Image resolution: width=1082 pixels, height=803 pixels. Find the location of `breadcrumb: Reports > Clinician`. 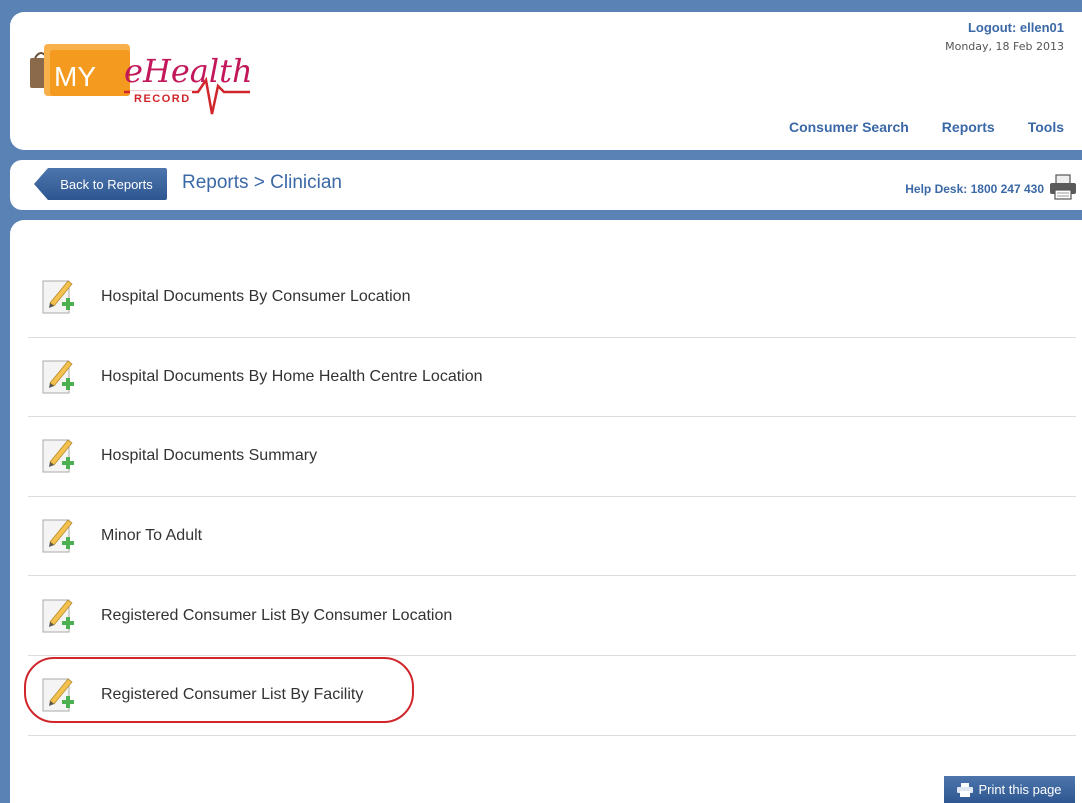

breadcrumb: Reports > Clinician is located at coordinates (262, 182).